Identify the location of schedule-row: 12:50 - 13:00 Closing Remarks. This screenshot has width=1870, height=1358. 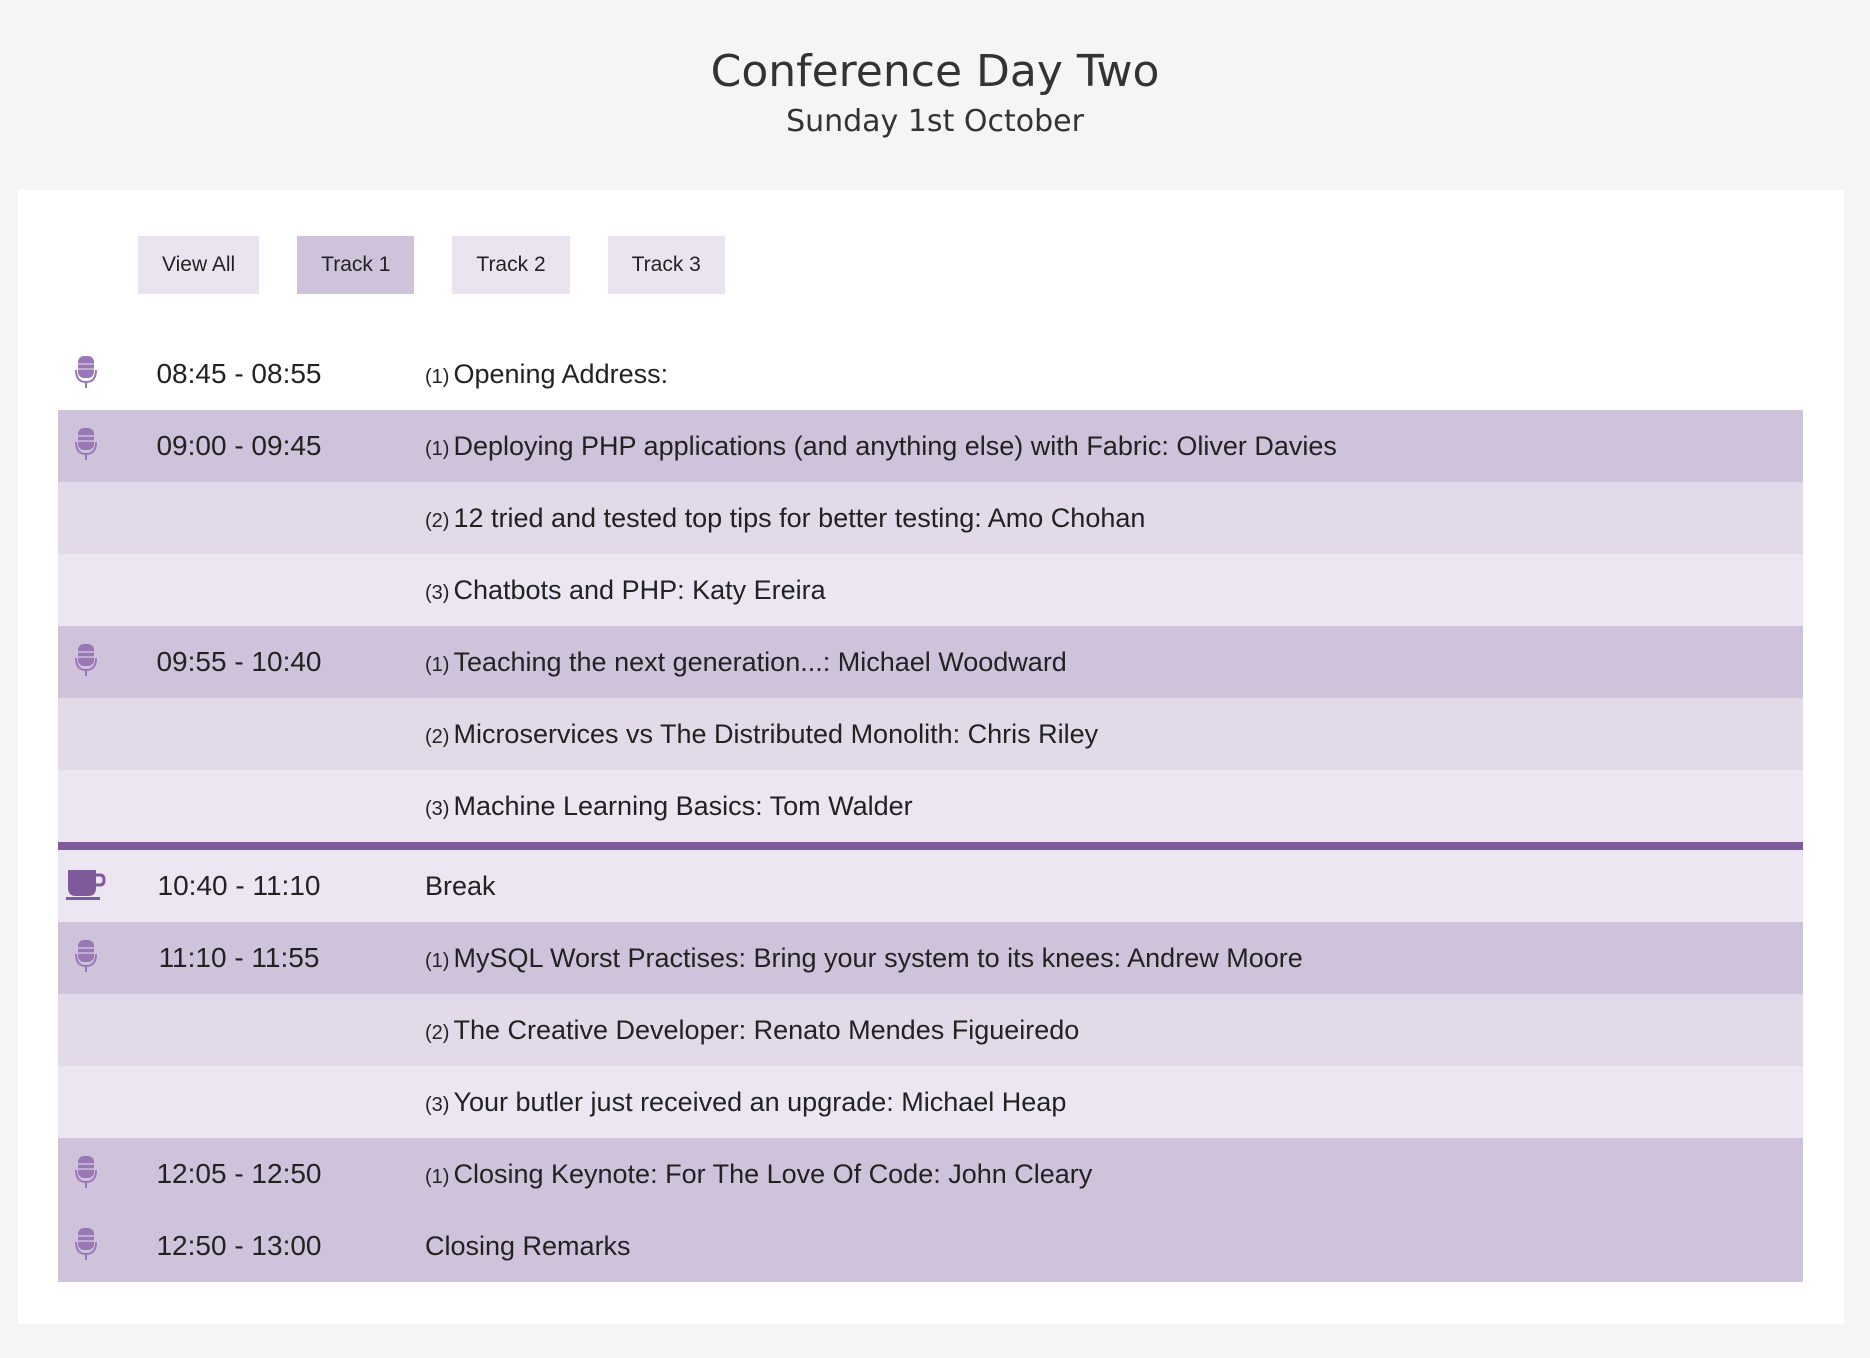
(930, 1246).